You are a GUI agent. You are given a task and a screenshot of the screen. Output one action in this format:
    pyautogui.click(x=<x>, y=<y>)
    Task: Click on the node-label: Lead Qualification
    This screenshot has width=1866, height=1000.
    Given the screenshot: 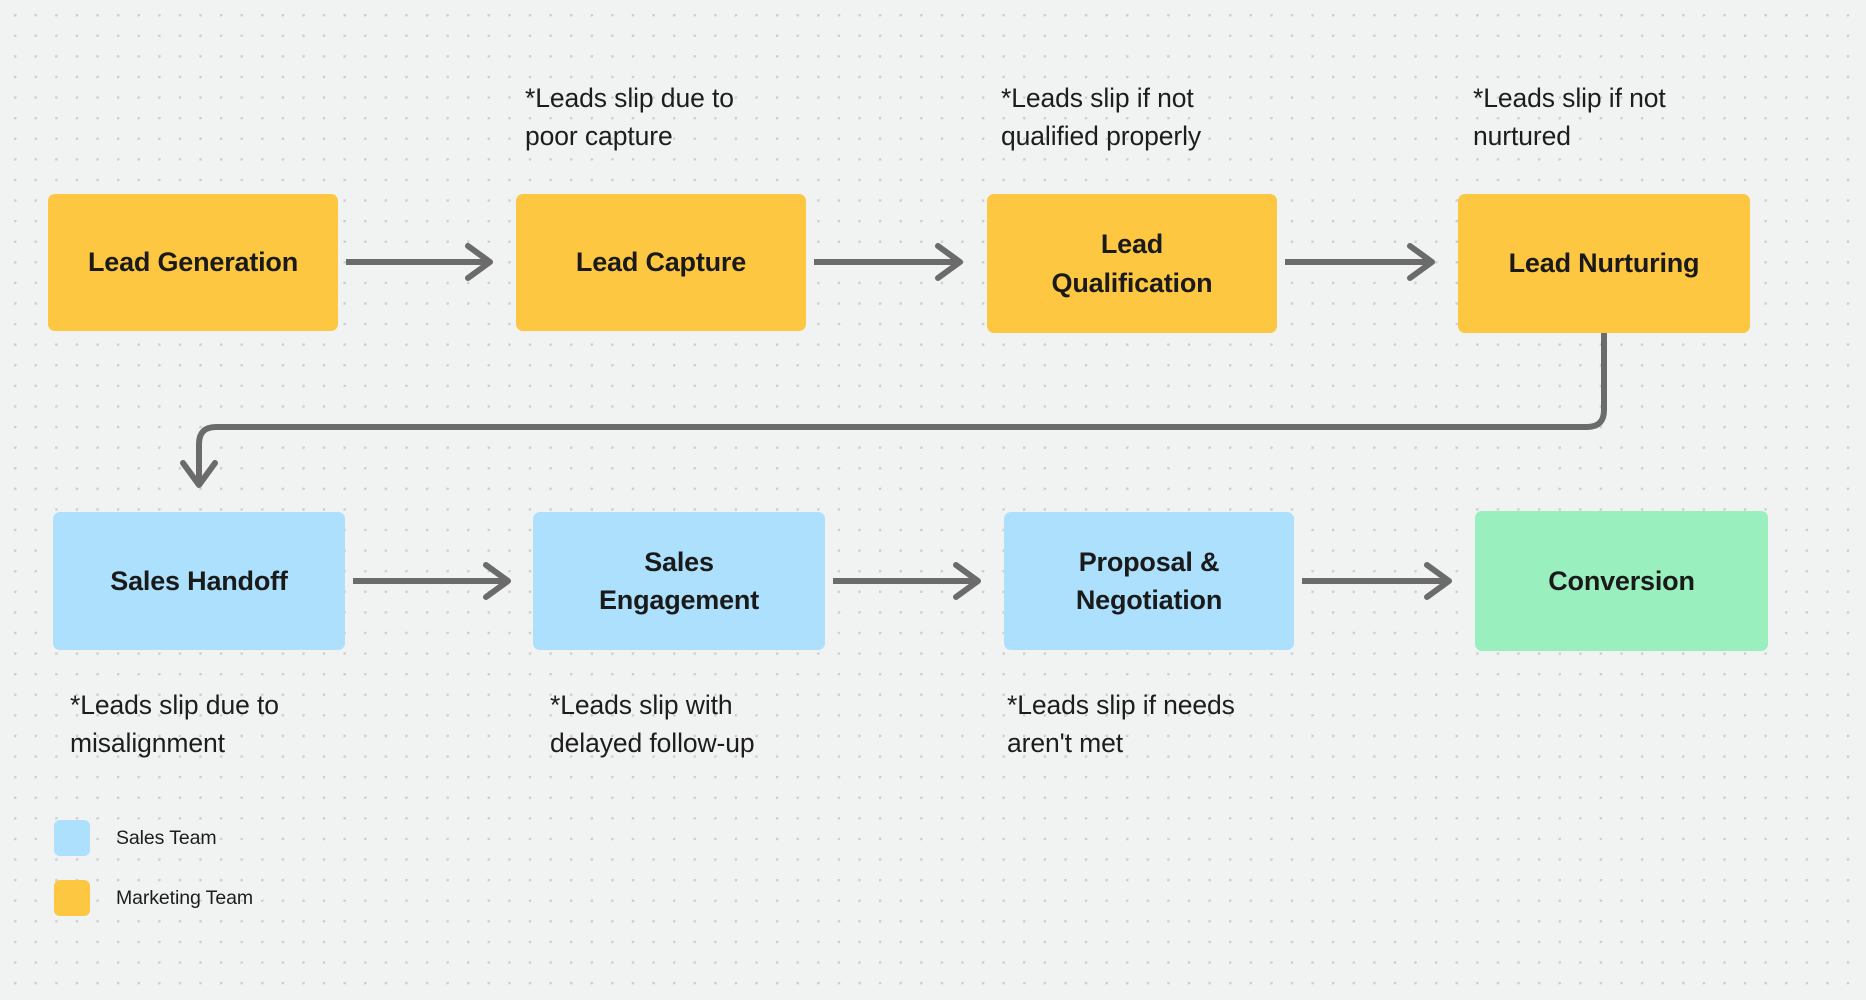 What is the action you would take?
    pyautogui.click(x=1132, y=263)
    